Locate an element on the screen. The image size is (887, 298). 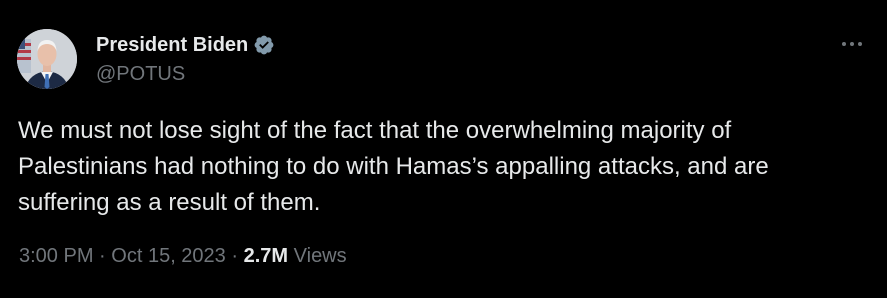
avatar-photo-icon is located at coordinates (47, 59).